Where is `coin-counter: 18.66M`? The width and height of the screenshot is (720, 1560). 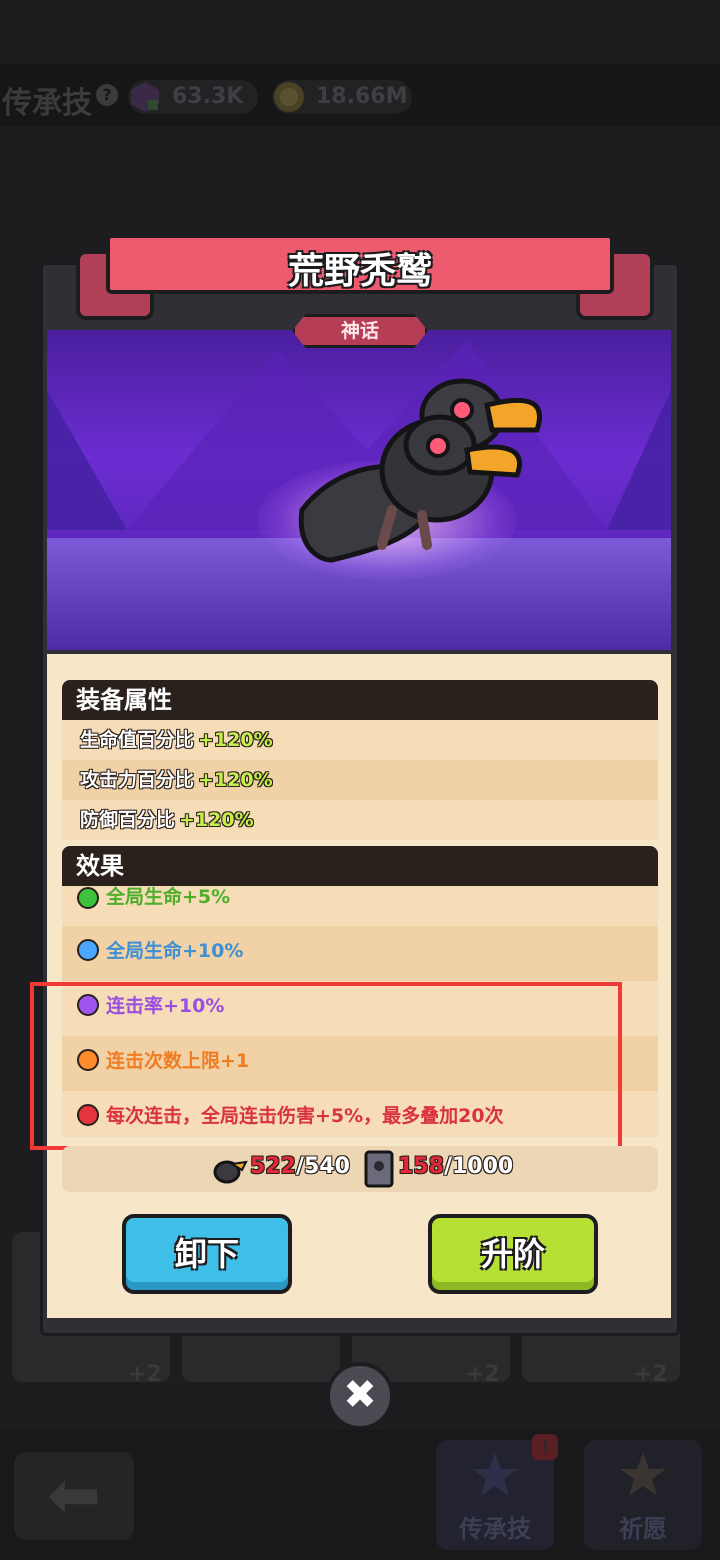
coin-counter: 18.66M is located at coordinates (342, 97).